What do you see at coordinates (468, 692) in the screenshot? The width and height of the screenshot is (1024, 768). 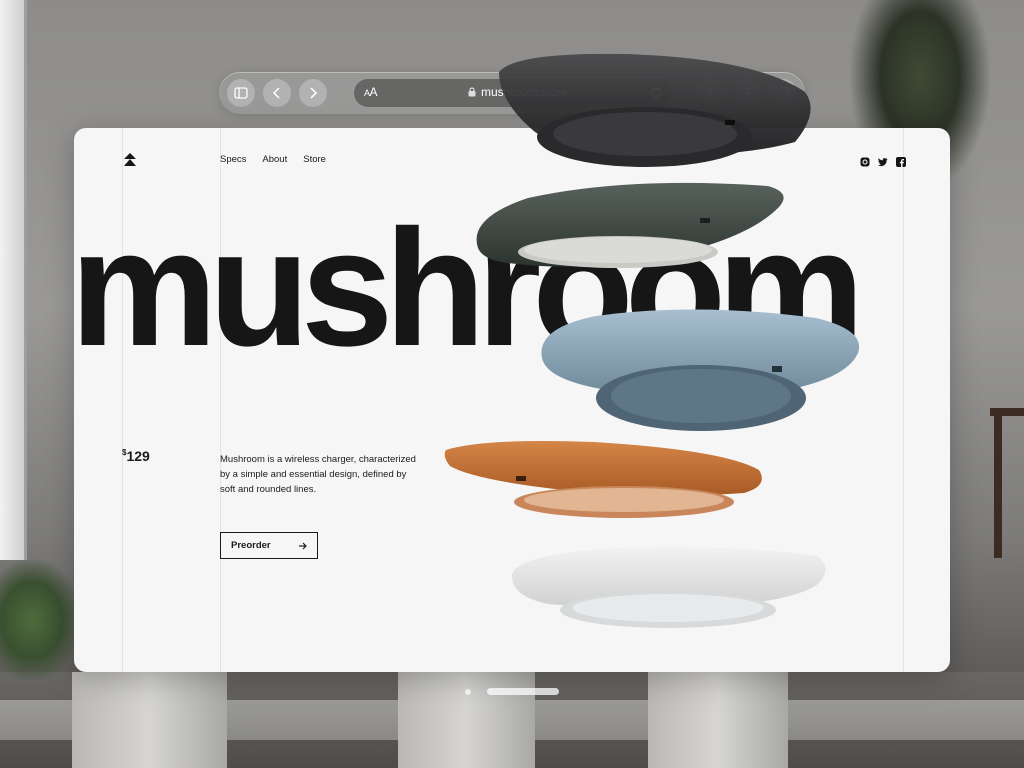 I see `page-indicator-dot` at bounding box center [468, 692].